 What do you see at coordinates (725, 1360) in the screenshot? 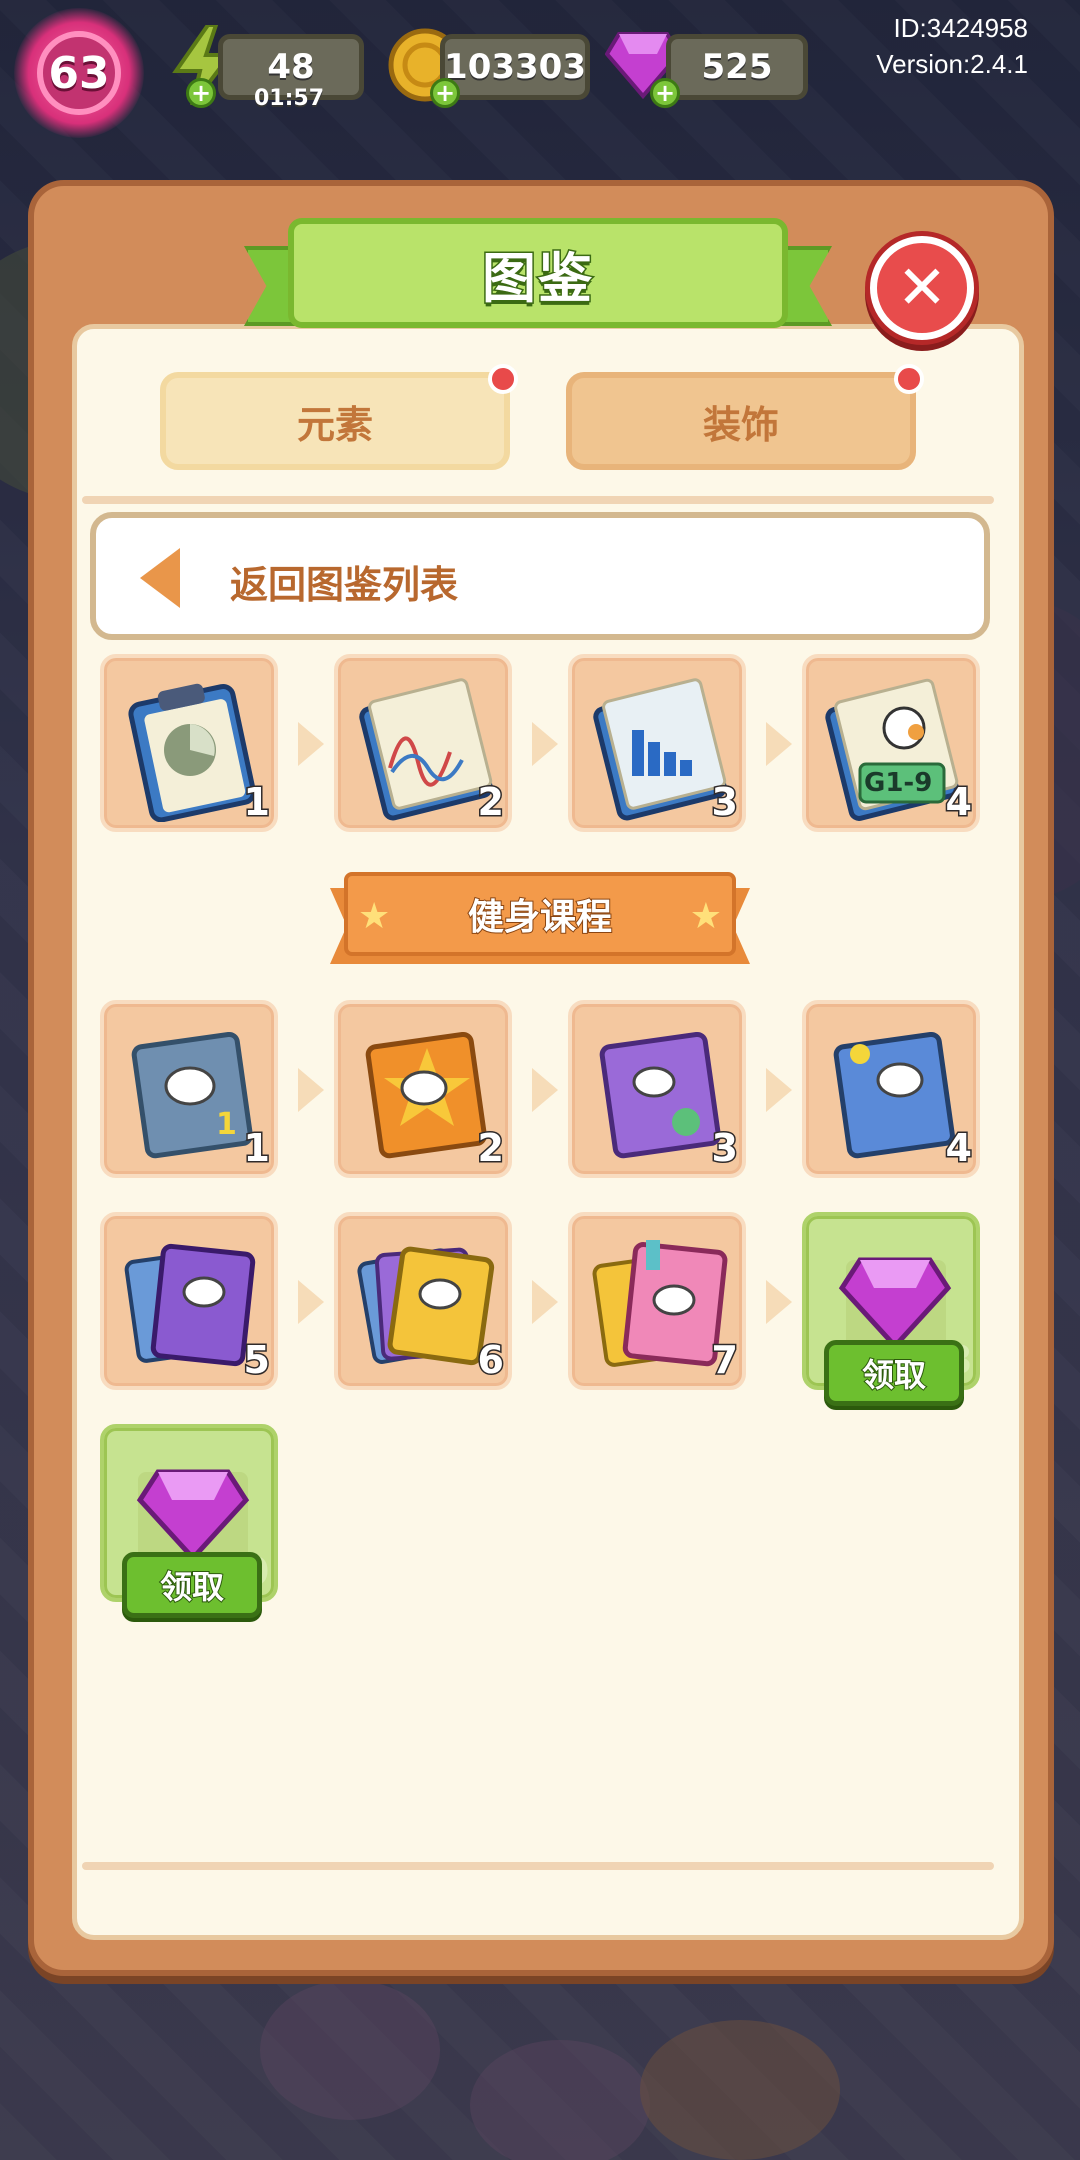
I see `item-level: 7` at bounding box center [725, 1360].